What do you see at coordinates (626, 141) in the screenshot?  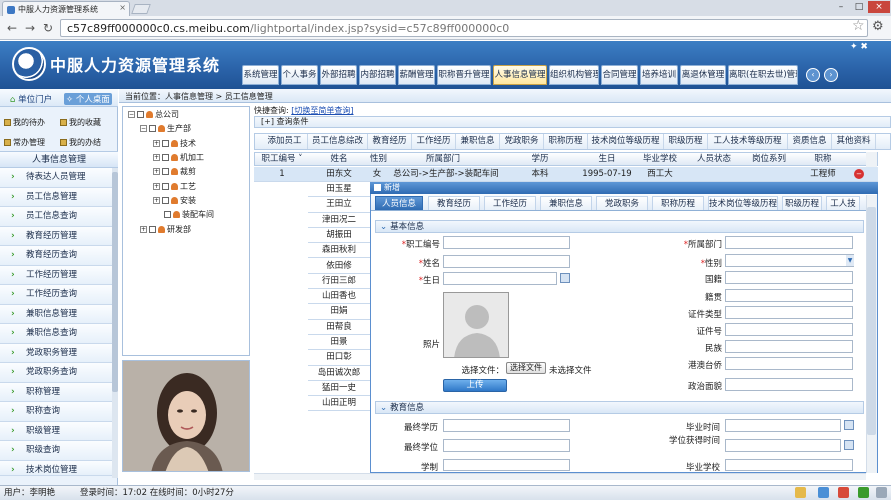 I see `tab-tech-post-history: 技术岗位等级历程` at bounding box center [626, 141].